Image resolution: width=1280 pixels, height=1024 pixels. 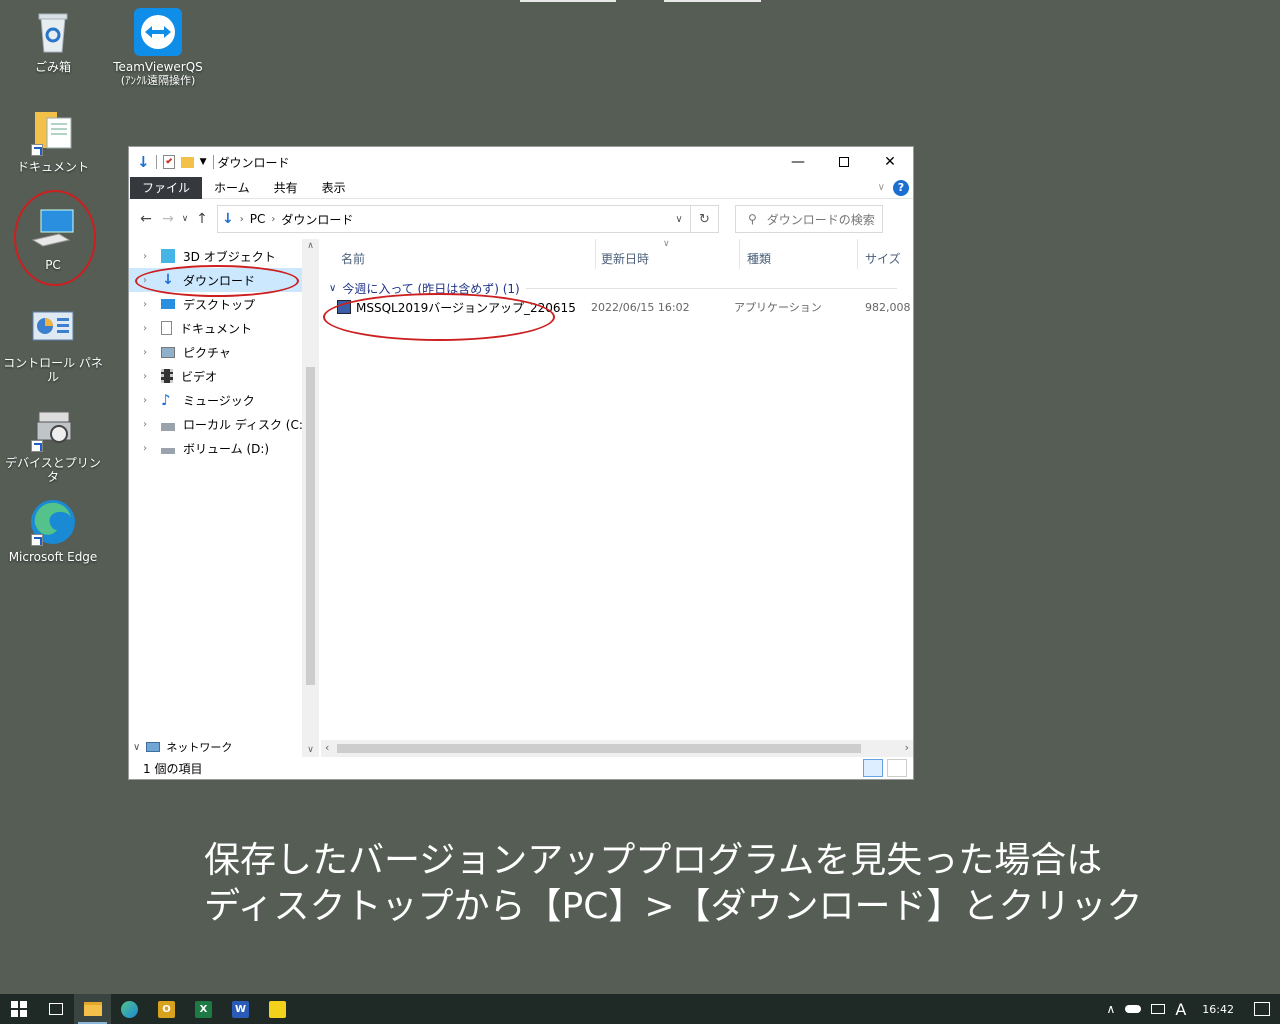 I want to click on taskbar-outlook: O, so click(x=166, y=1009).